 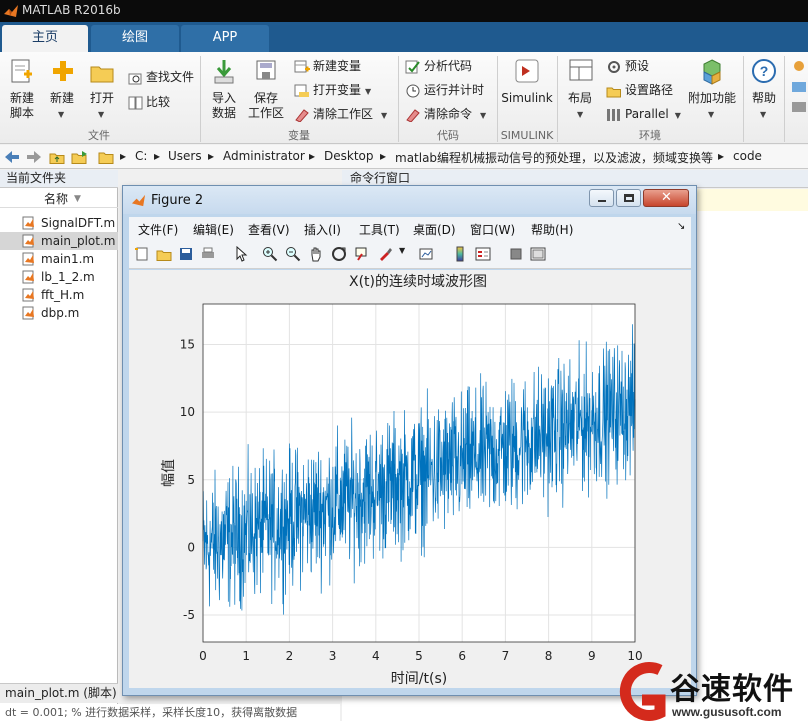 I want to click on layout-button: 布局, so click(x=580, y=98).